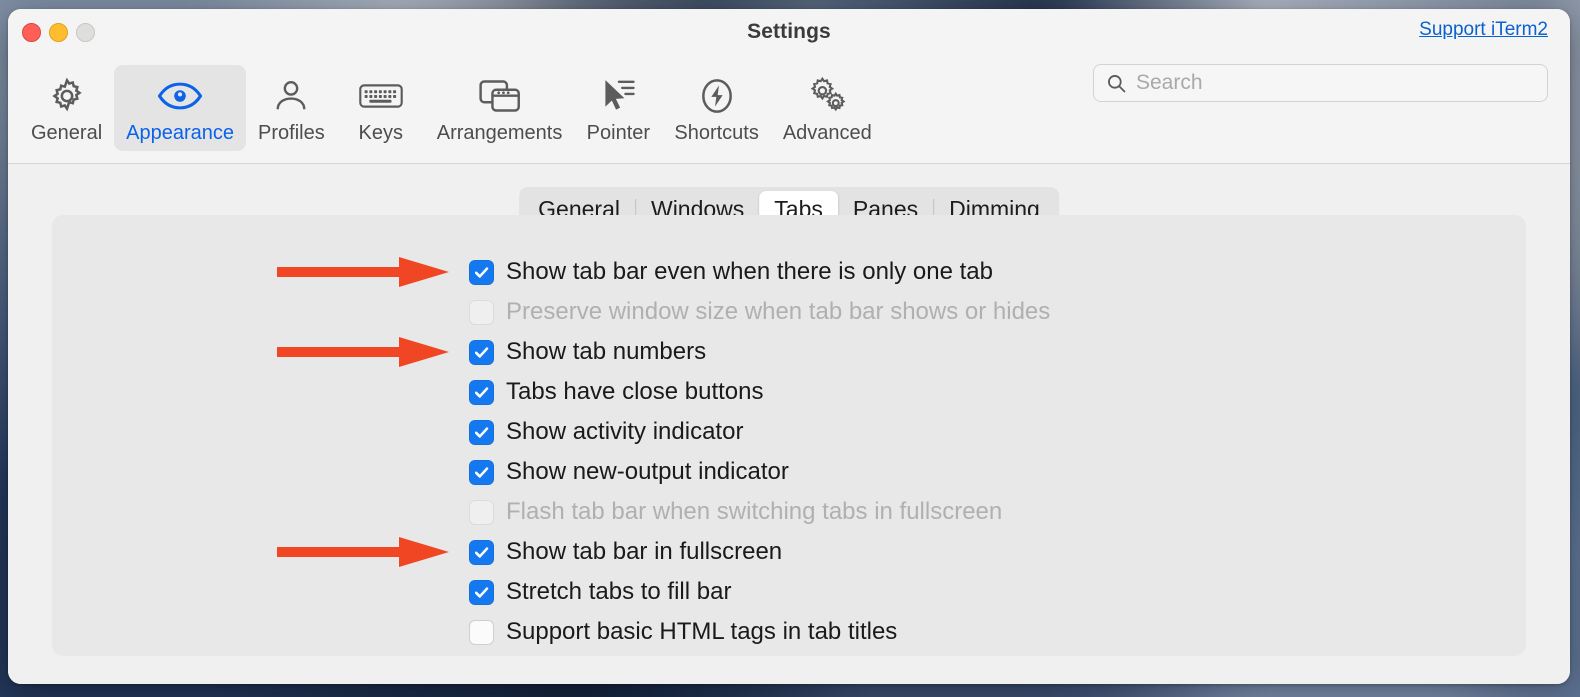  I want to click on setting-label: Show new-output indicator, so click(647, 471).